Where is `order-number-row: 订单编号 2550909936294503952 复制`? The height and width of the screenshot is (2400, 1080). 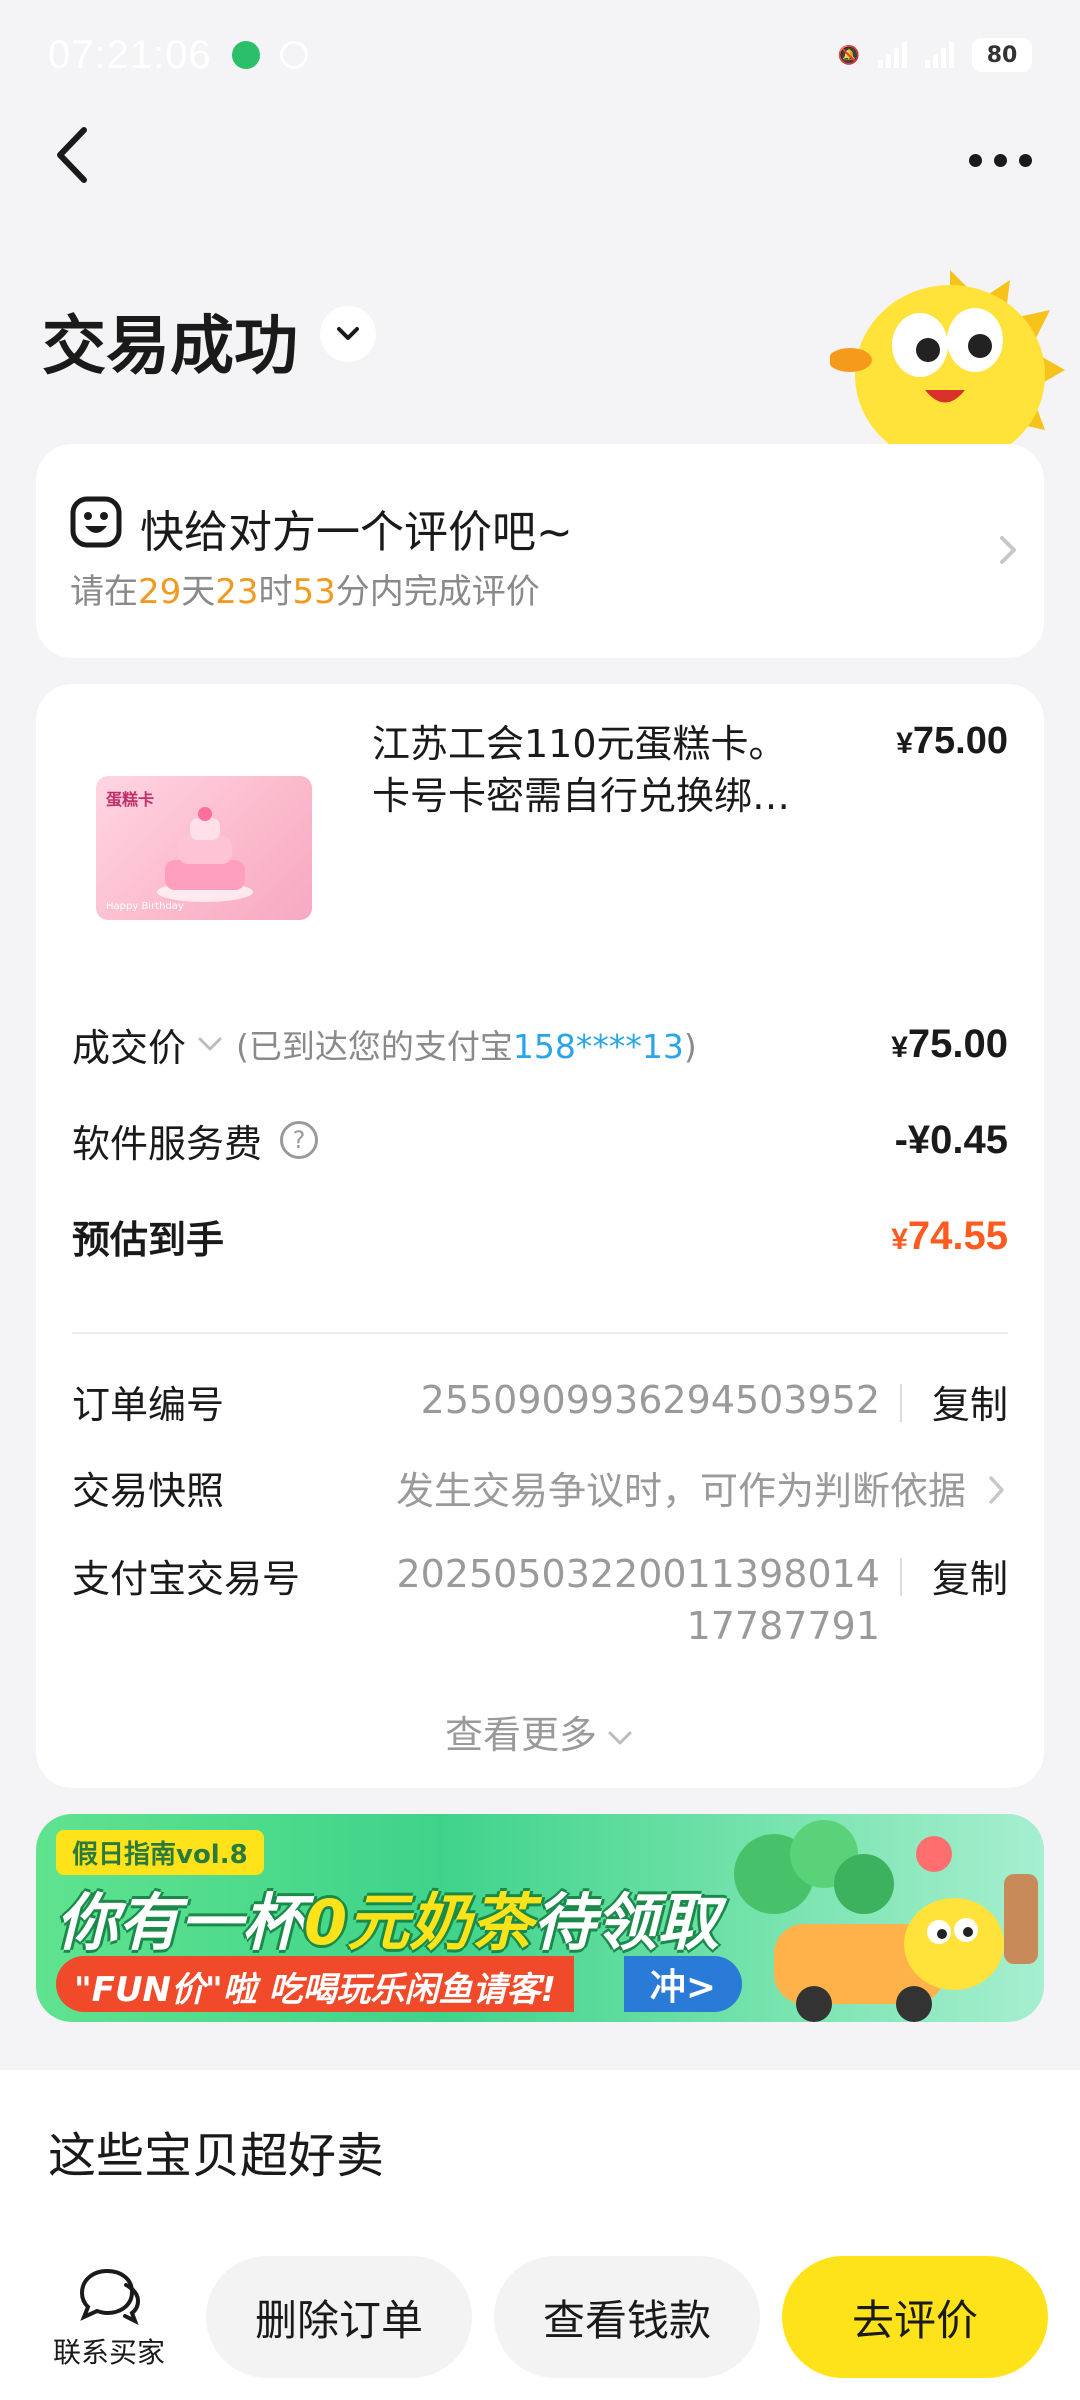 order-number-row: 订单编号 2550909936294503952 复制 is located at coordinates (540, 1404).